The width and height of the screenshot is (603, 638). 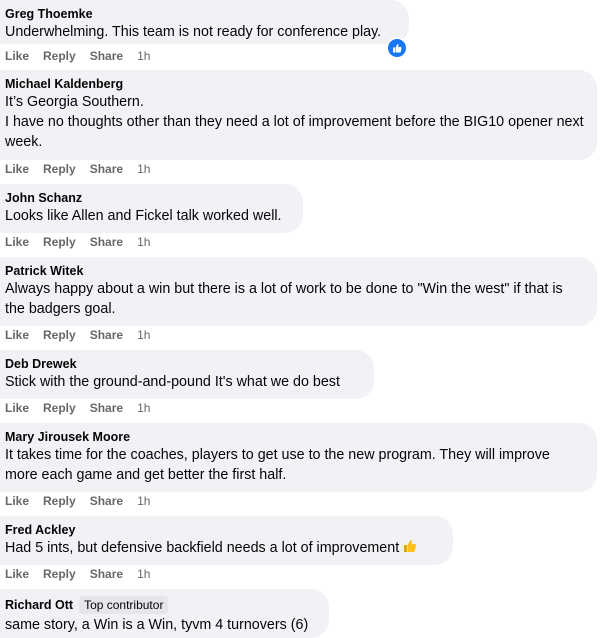 I want to click on top-contributor-badge: Top contributor, so click(x=124, y=605).